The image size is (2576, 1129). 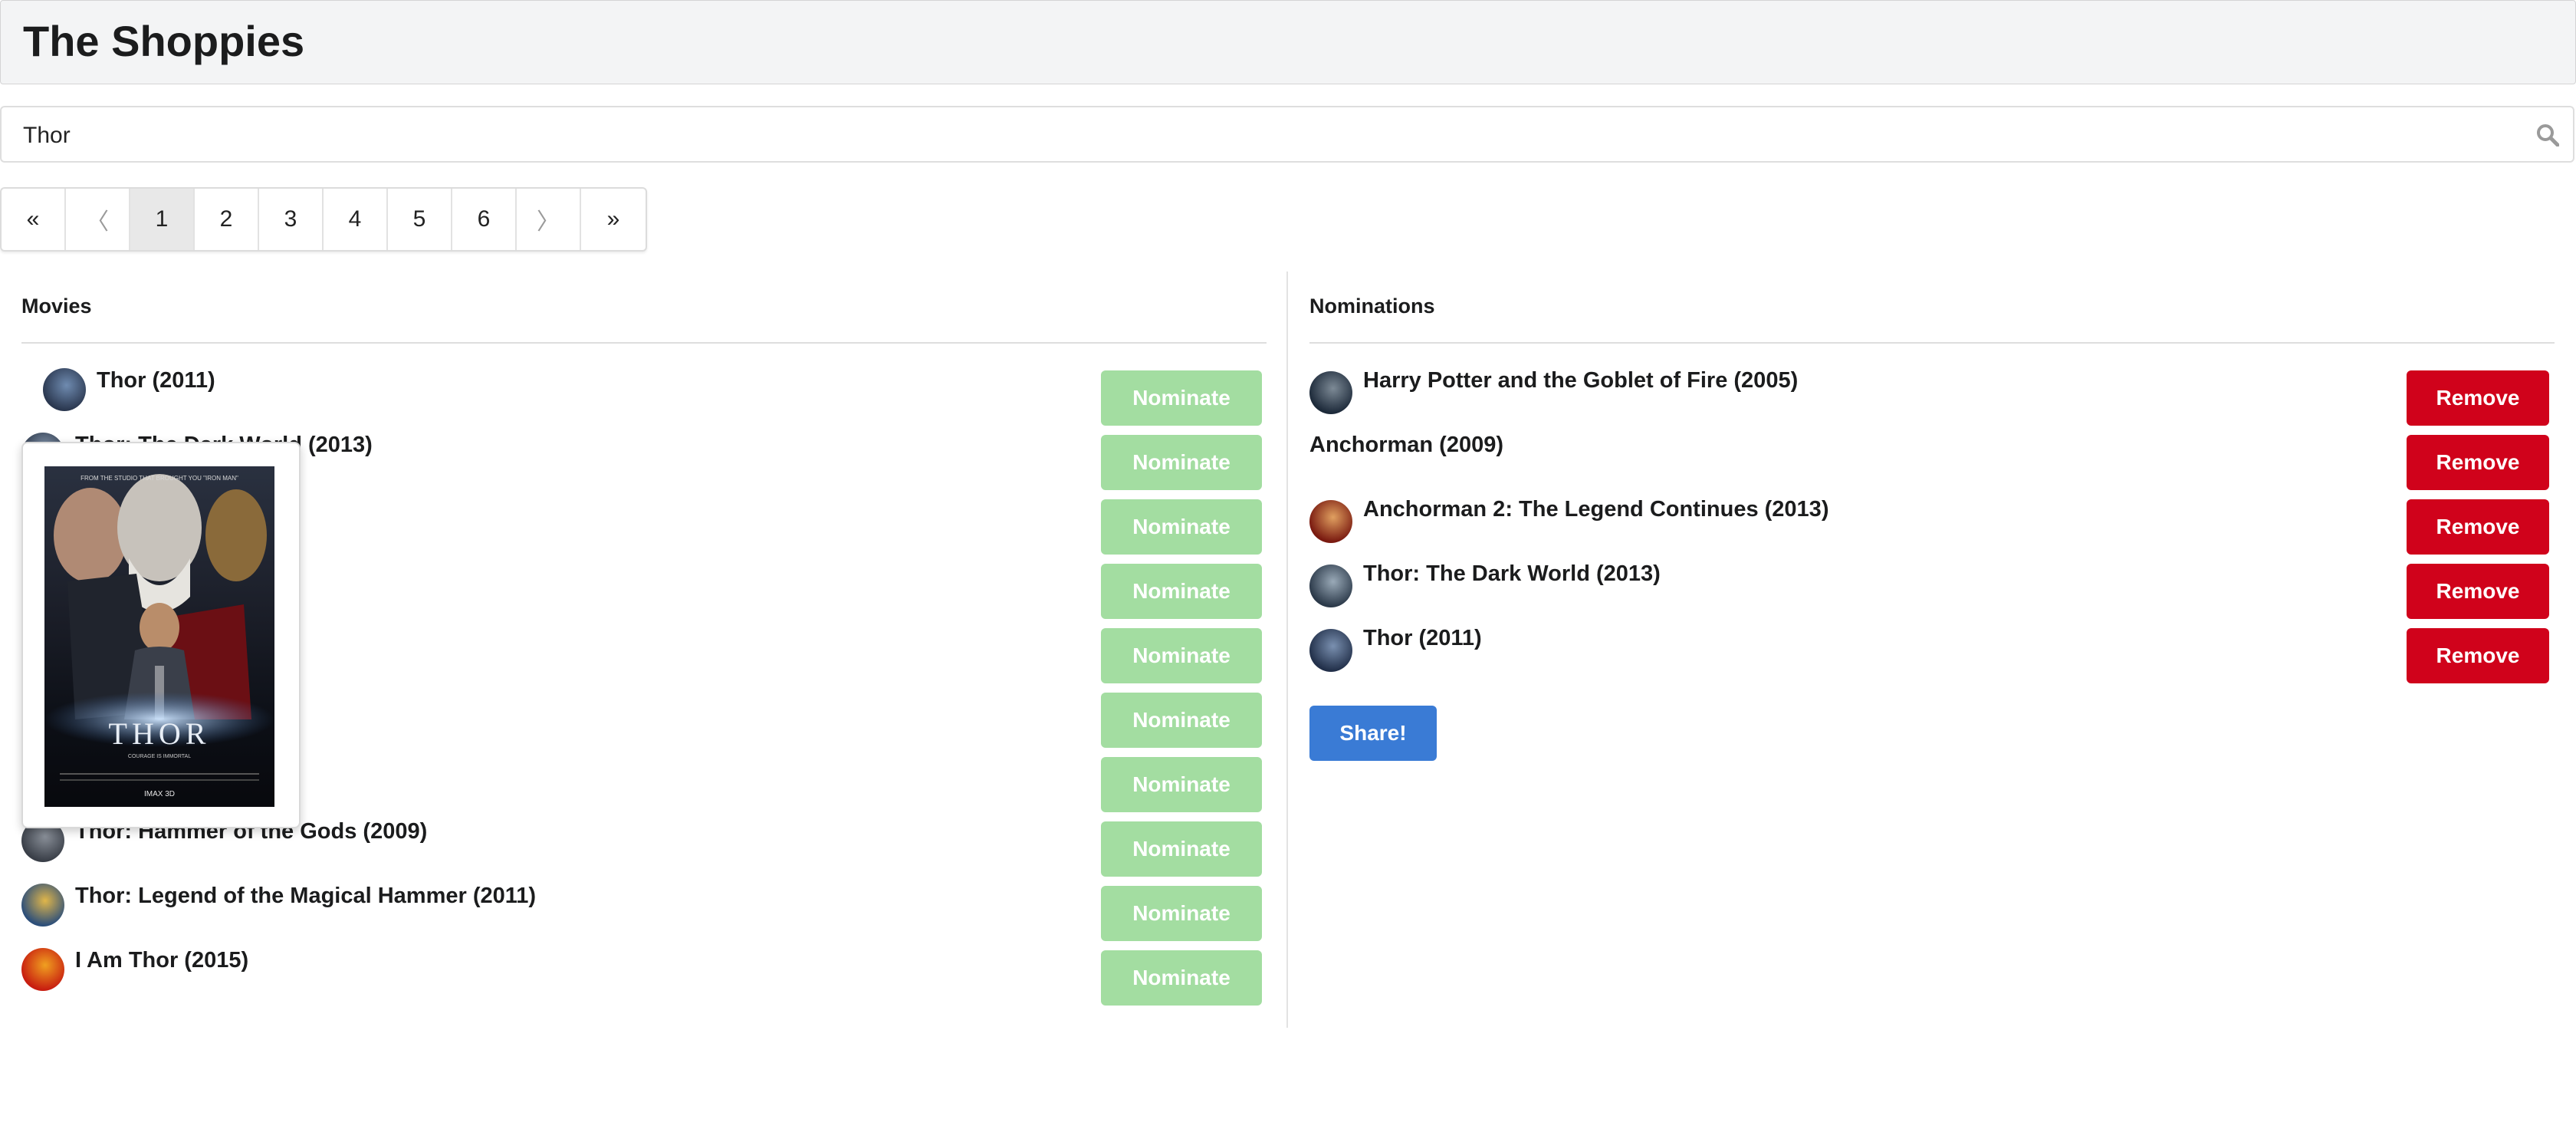 What do you see at coordinates (637, 851) in the screenshot?
I see `movie-row: Thor: Hammer of the Gods (2009) Nominate` at bounding box center [637, 851].